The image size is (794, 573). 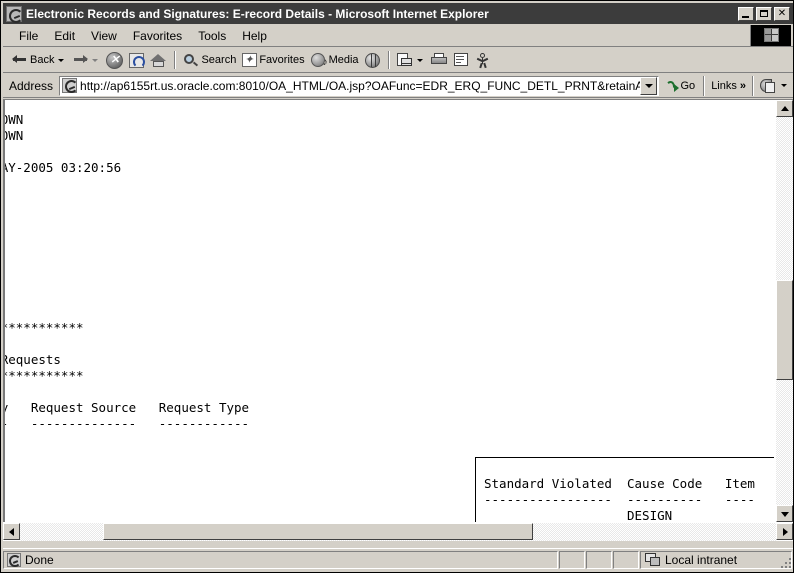 I want to click on status-bar: Done Local intranet, so click(x=398, y=559).